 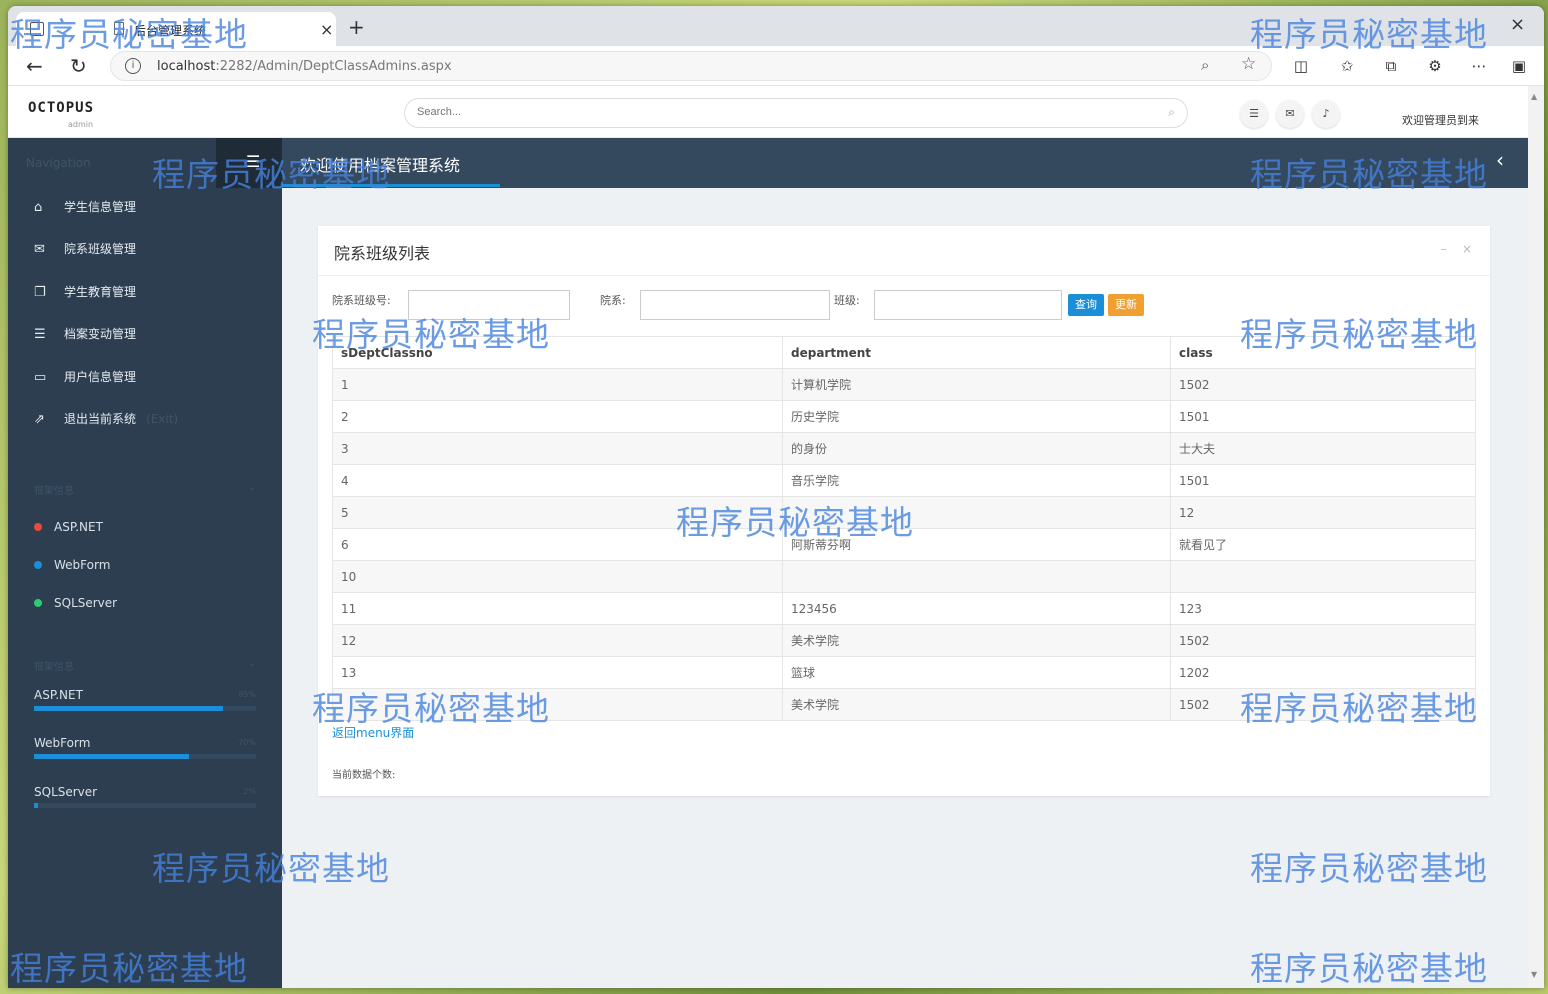 What do you see at coordinates (1347, 66) in the screenshot?
I see `favorites-icon: ✩` at bounding box center [1347, 66].